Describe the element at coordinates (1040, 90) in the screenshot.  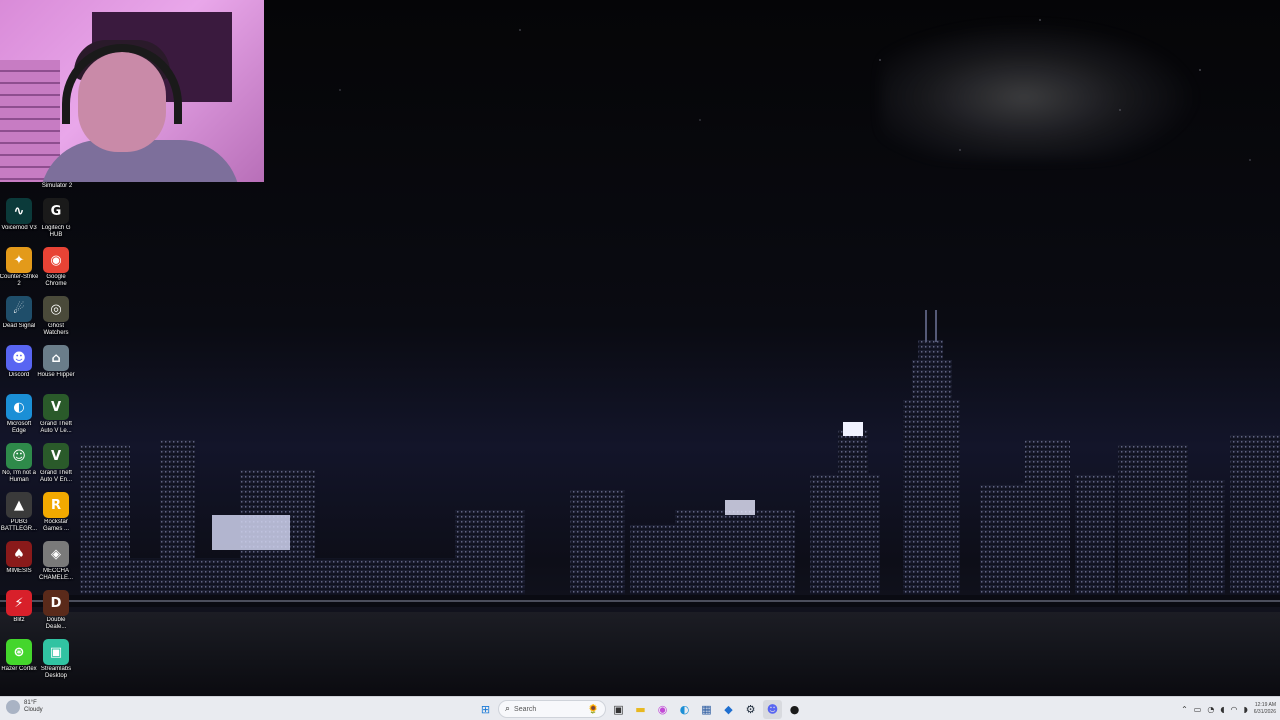
I see `wallpaper-nebula` at that location.